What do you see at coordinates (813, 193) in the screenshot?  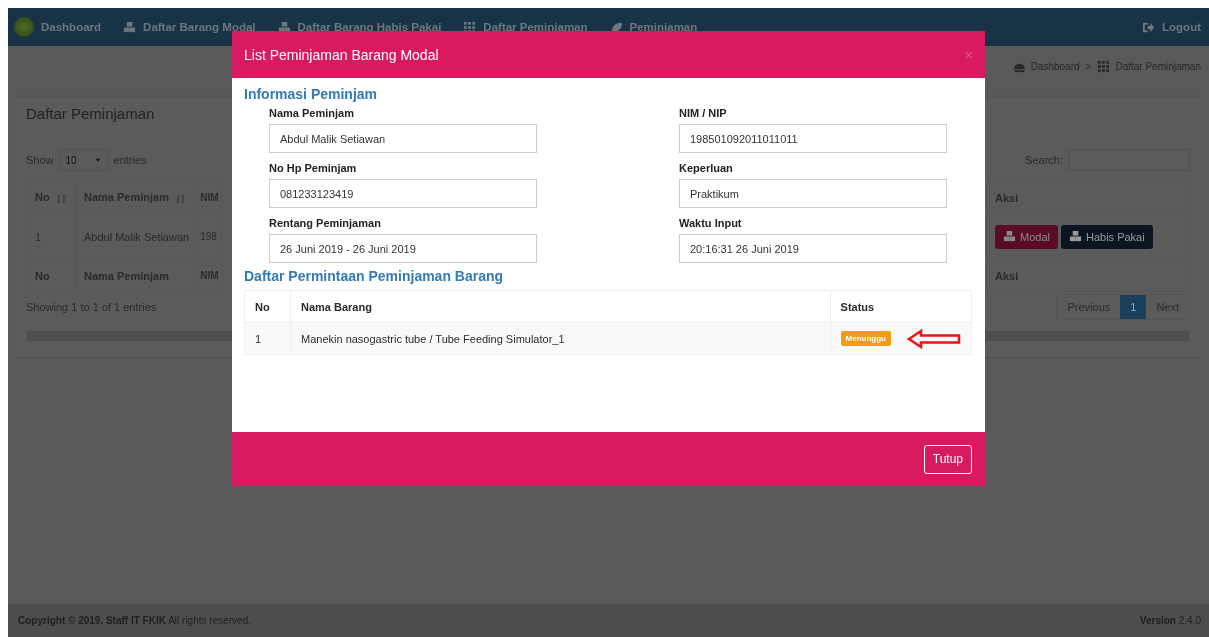 I see `input-field: Praktikum` at bounding box center [813, 193].